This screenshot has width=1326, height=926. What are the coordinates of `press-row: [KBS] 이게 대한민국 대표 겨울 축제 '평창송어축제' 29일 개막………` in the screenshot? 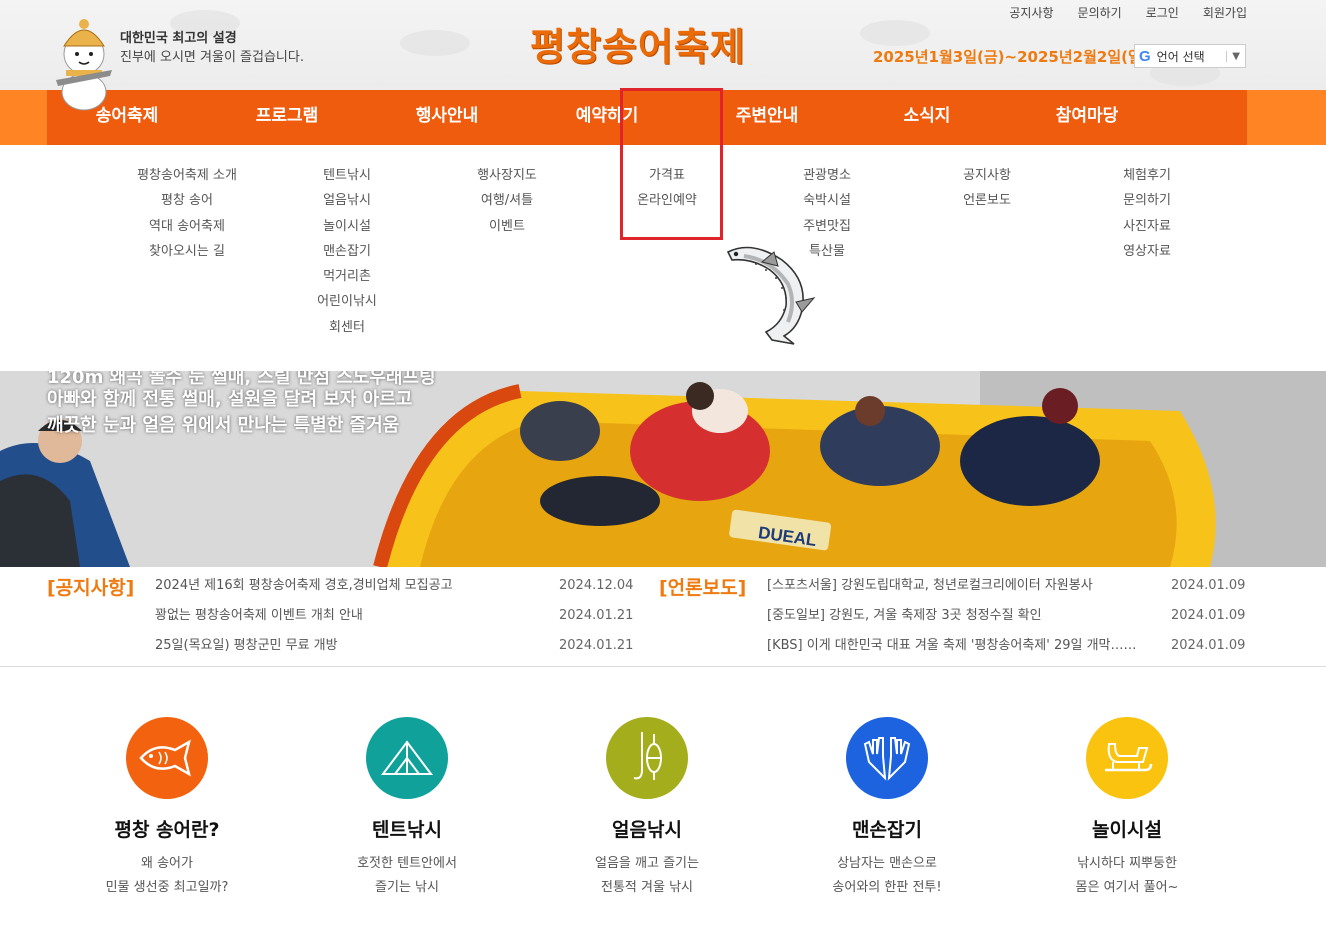 It's located at (1009, 646).